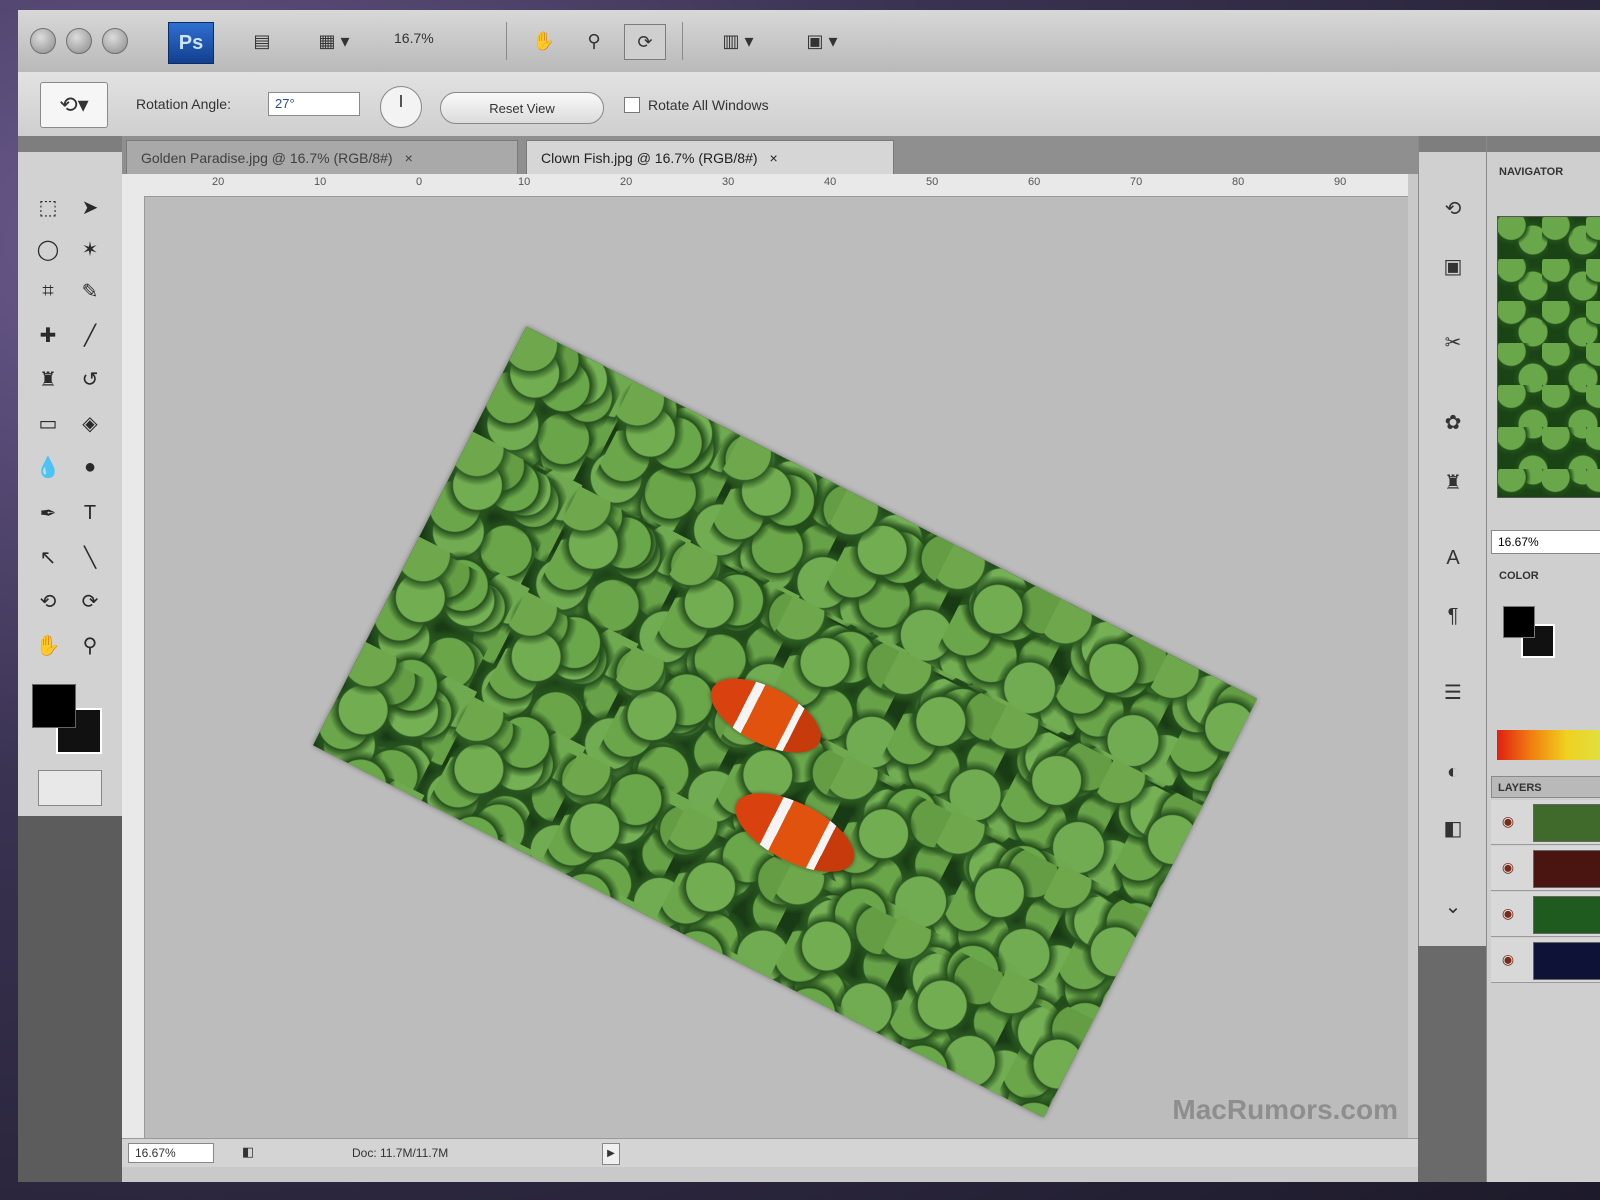  Describe the element at coordinates (171, 1153) in the screenshot. I see `status-zoom-field: 16.67%` at that location.